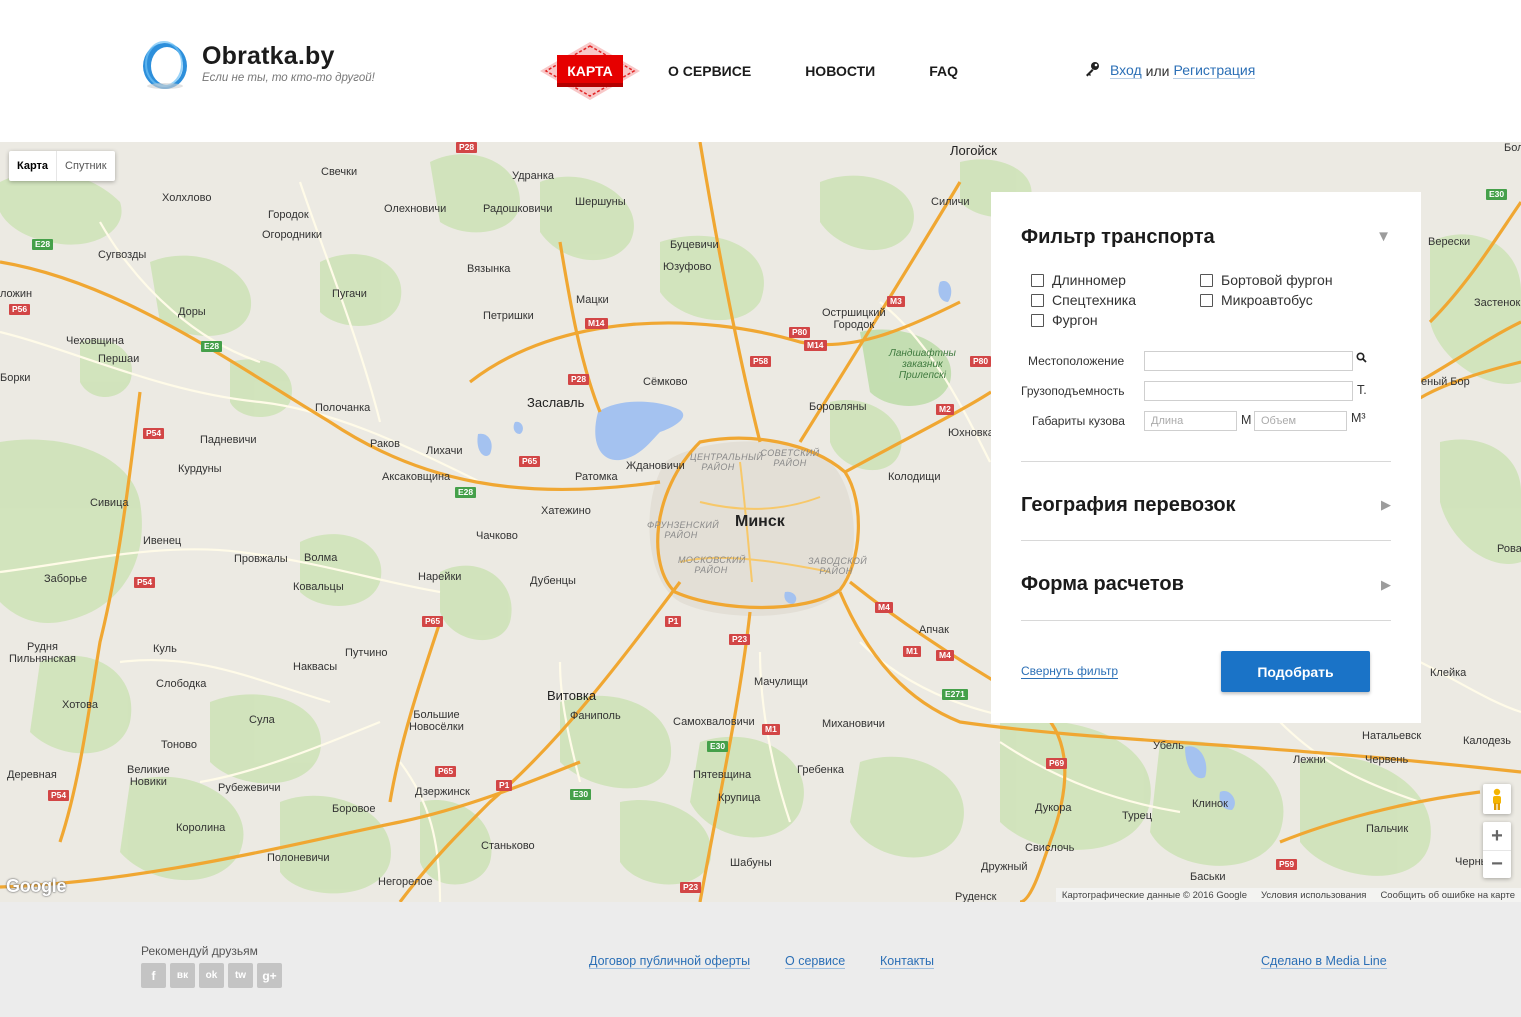  I want to click on road-shield: P23, so click(691, 887).